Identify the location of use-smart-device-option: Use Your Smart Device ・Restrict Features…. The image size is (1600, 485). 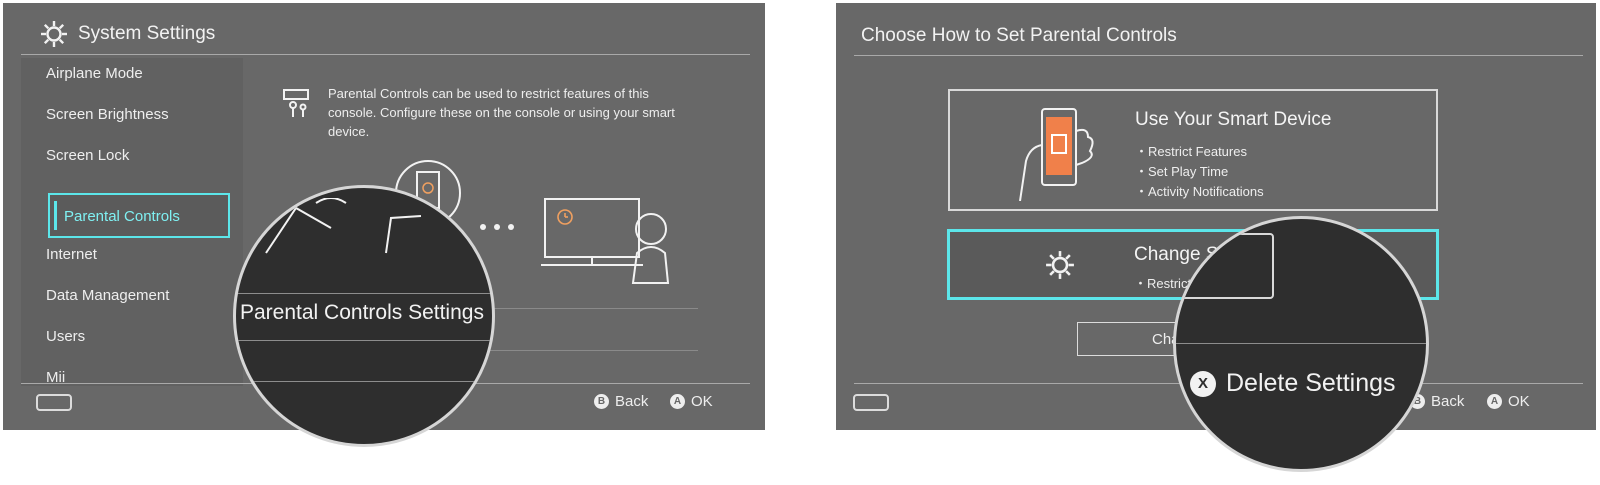
(1193, 150).